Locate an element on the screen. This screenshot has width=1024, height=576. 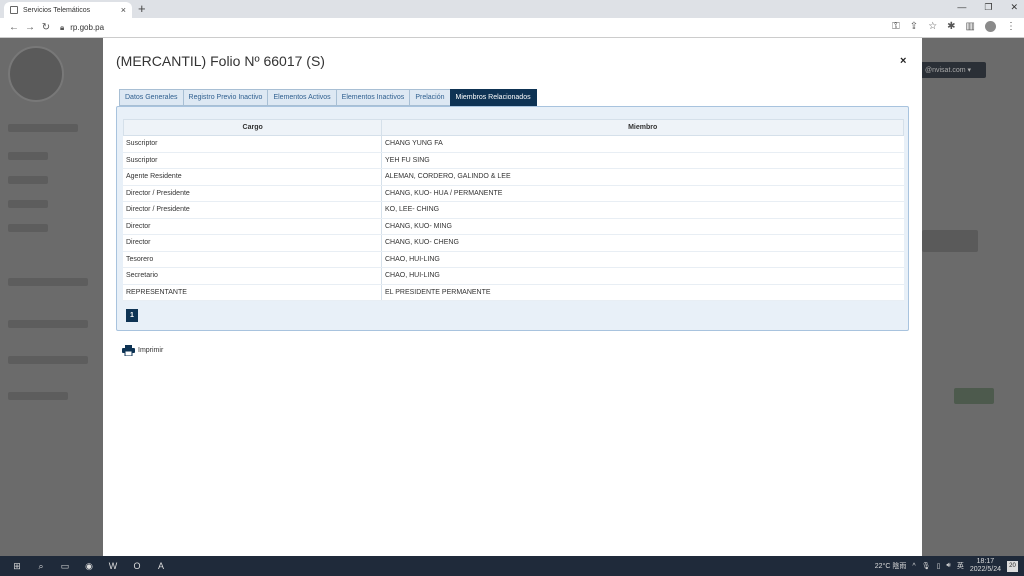
windows-start-icon: ⊞ is located at coordinates (17, 566).